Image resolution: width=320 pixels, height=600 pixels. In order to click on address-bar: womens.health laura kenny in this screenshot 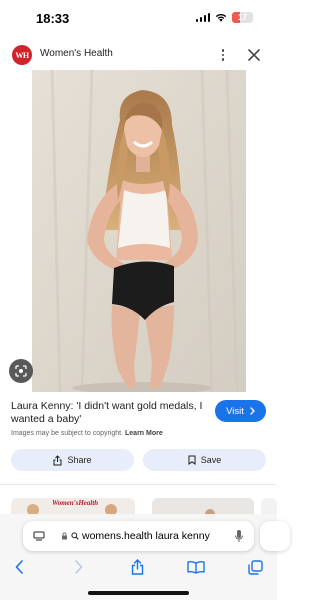, I will do `click(138, 536)`.